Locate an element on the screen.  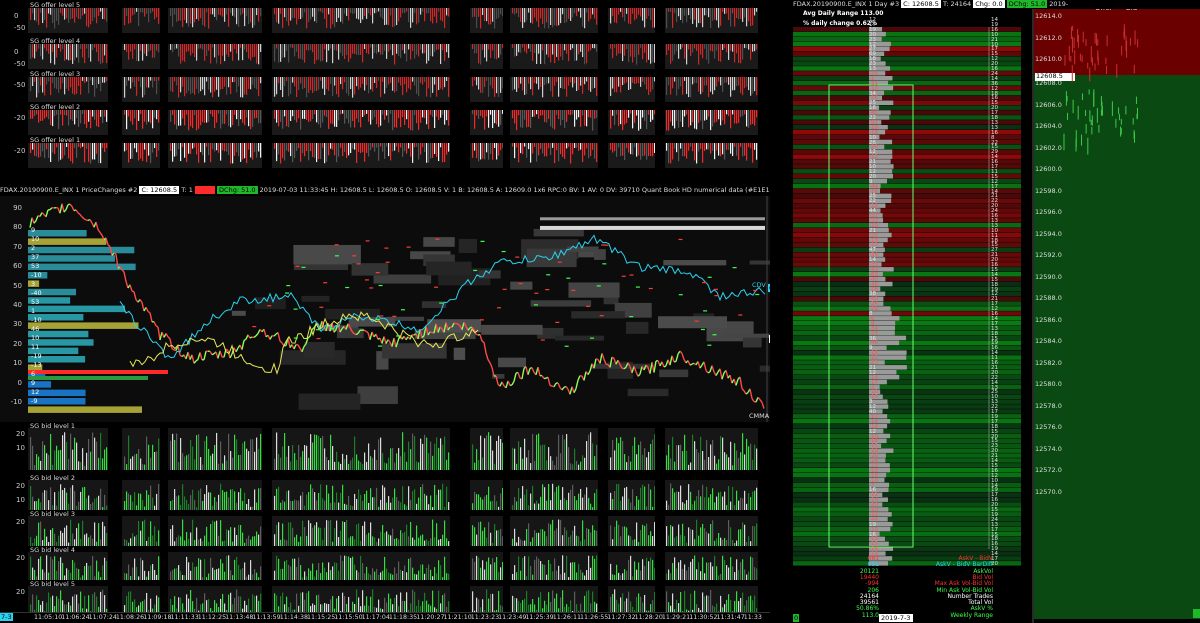
ladder-chg: Chg: 0.0 is located at coordinates (989, 4).